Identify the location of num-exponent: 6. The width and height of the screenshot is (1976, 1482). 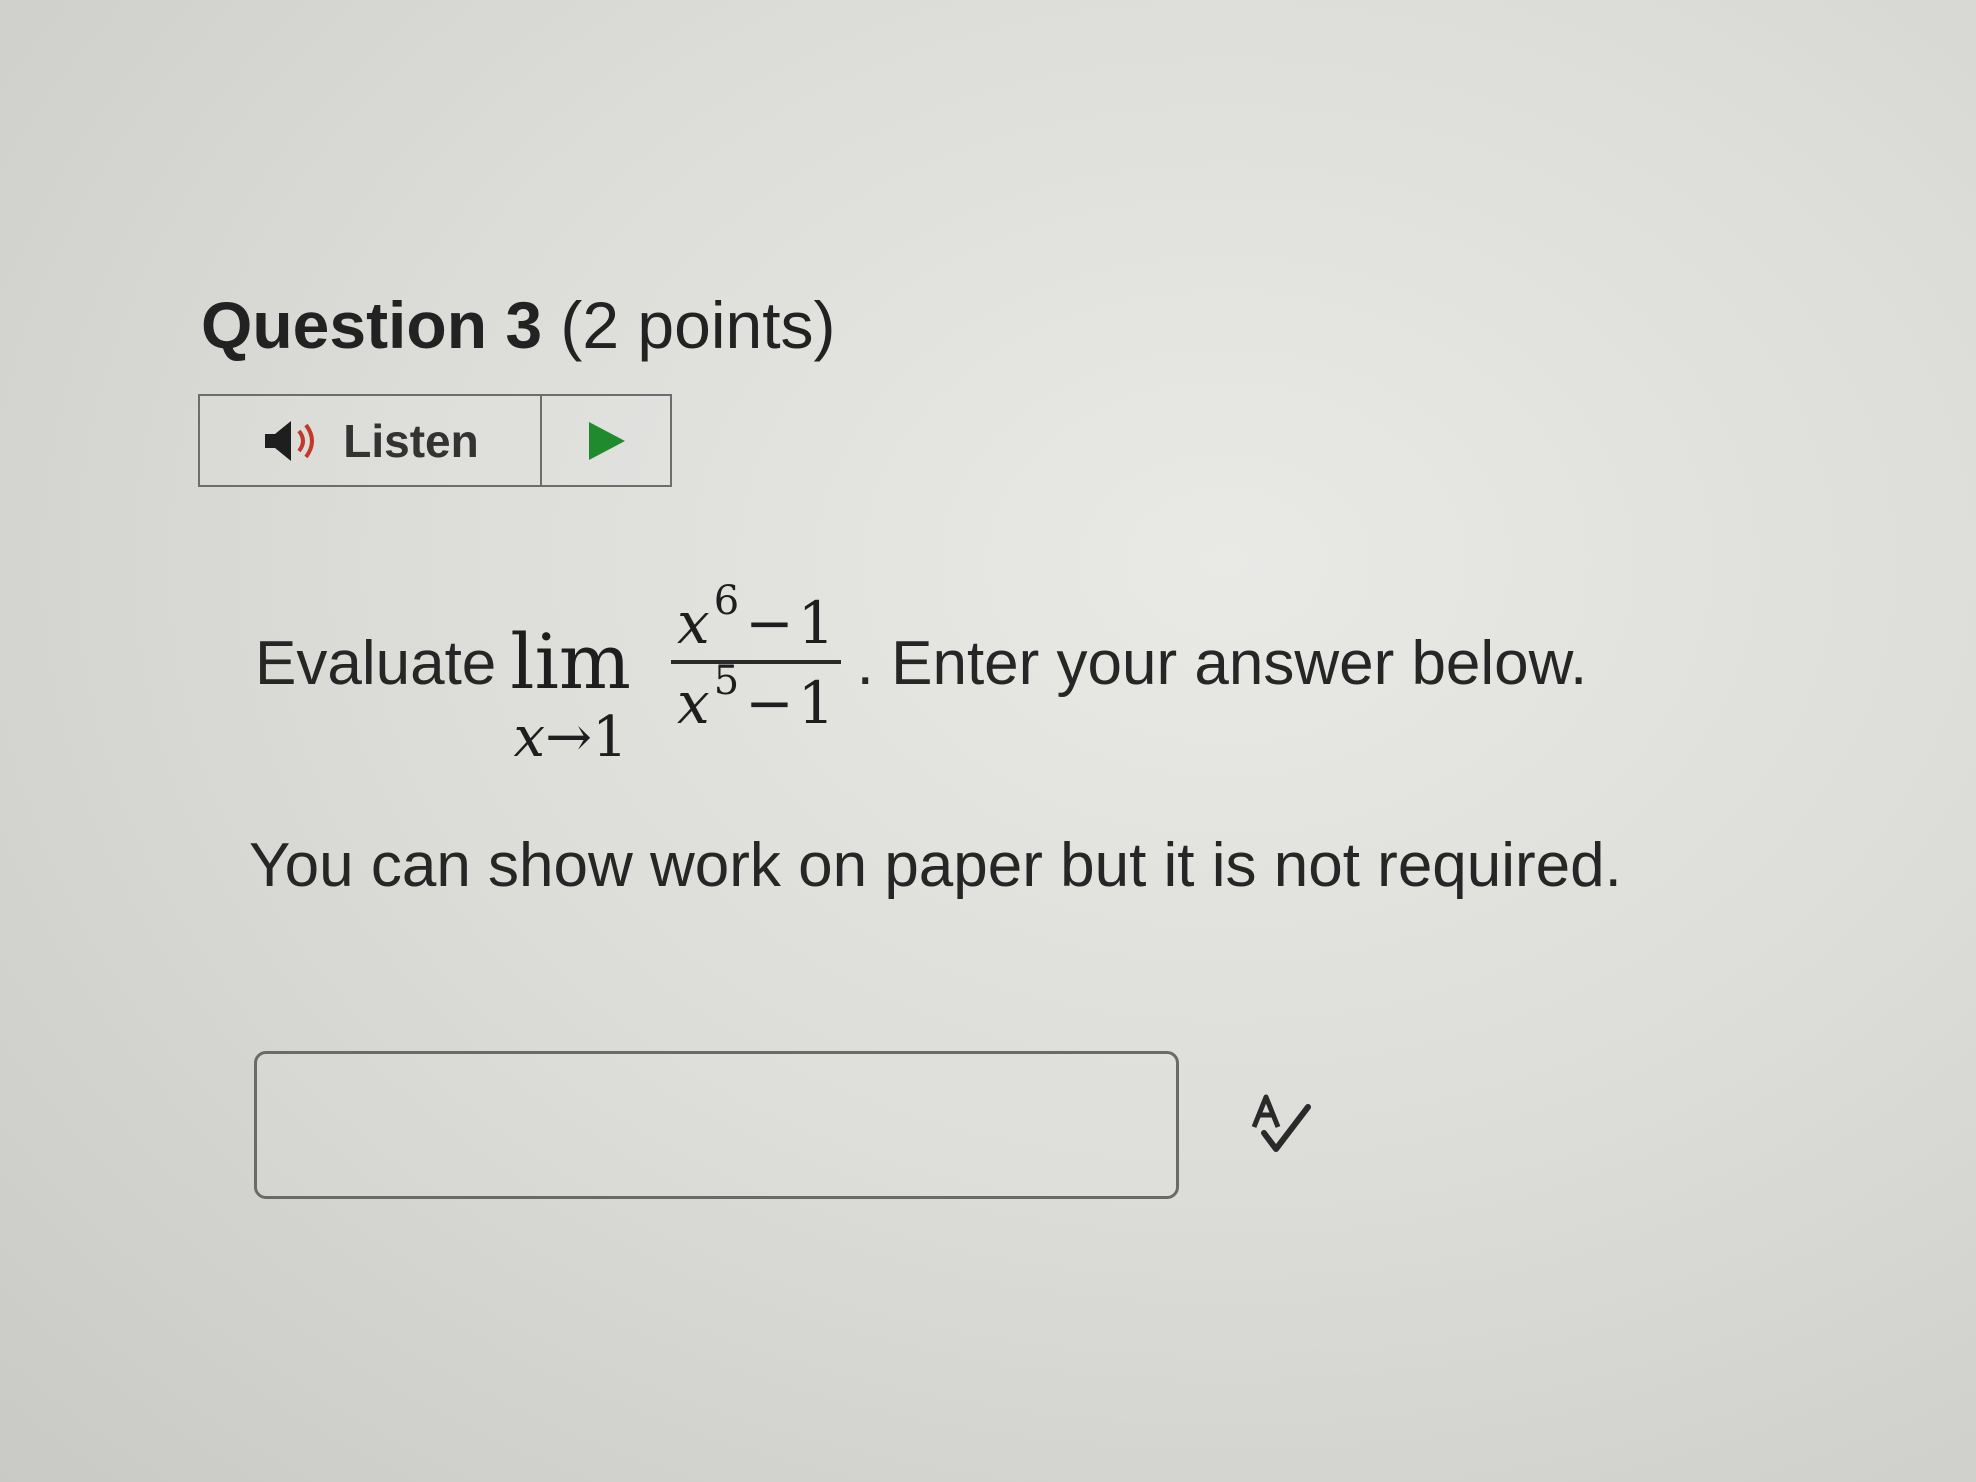
(726, 601).